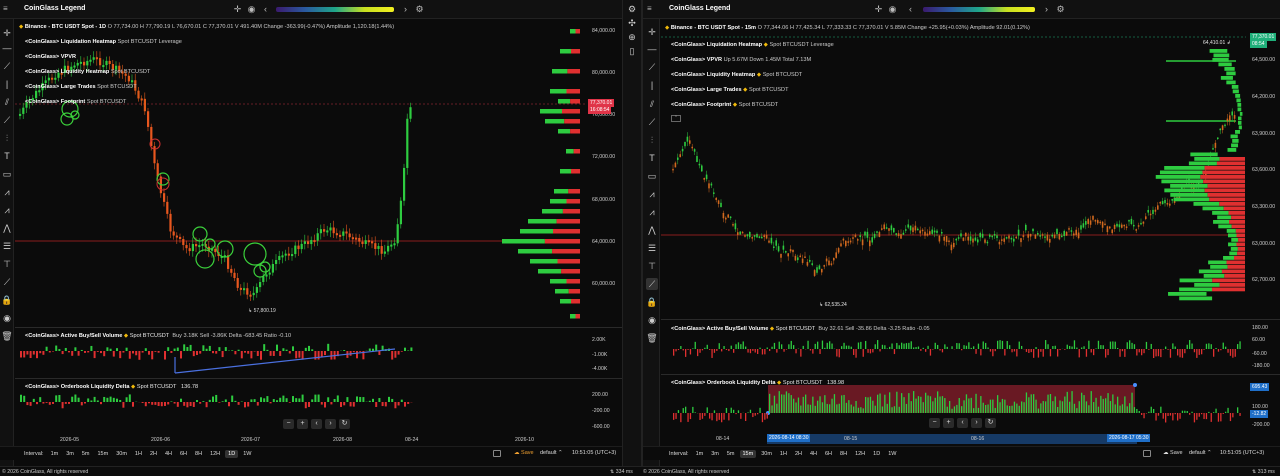 This screenshot has width=1280, height=476. Describe the element at coordinates (344, 424) in the screenshot. I see `reset-icon: ↻` at that location.